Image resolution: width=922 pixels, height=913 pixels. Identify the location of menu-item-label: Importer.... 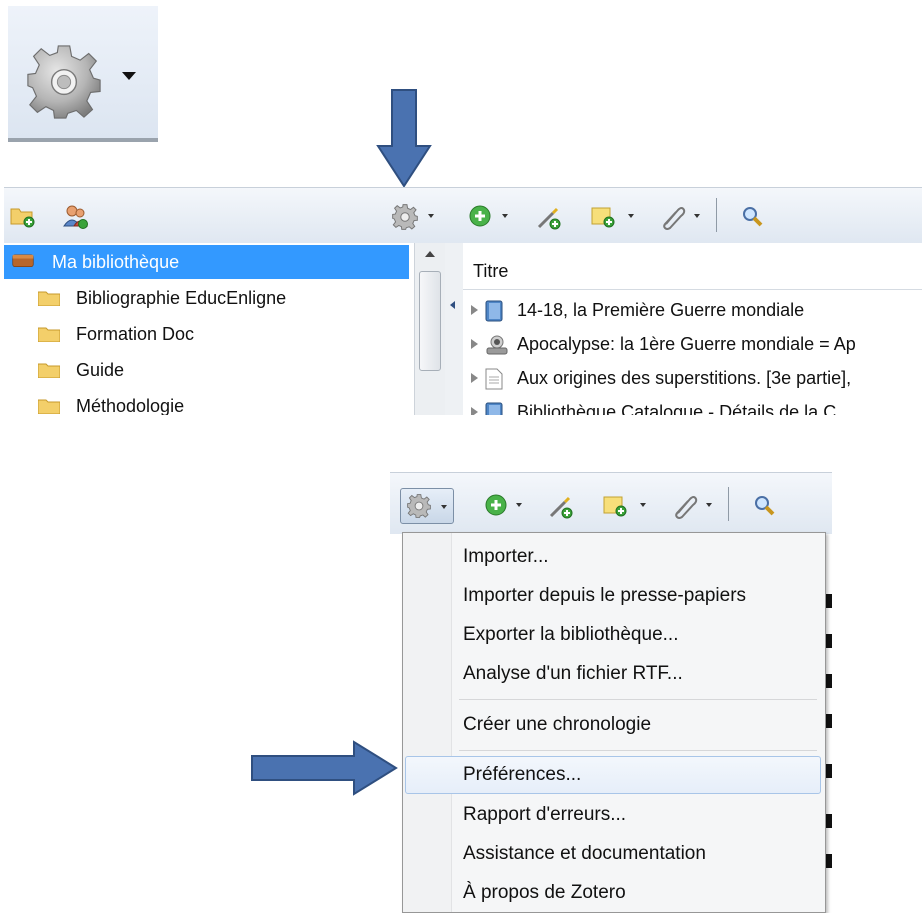
(506, 556).